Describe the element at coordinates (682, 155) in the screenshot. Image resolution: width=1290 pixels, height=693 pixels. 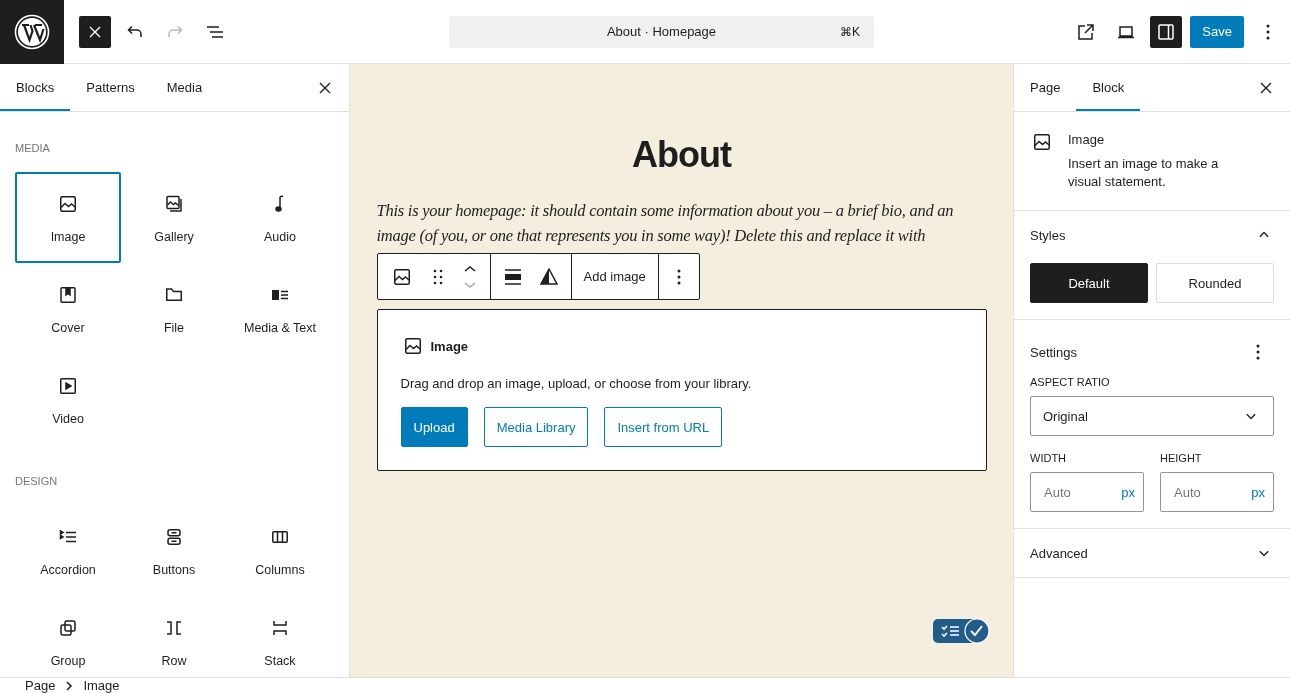
I see `page-title: About` at that location.